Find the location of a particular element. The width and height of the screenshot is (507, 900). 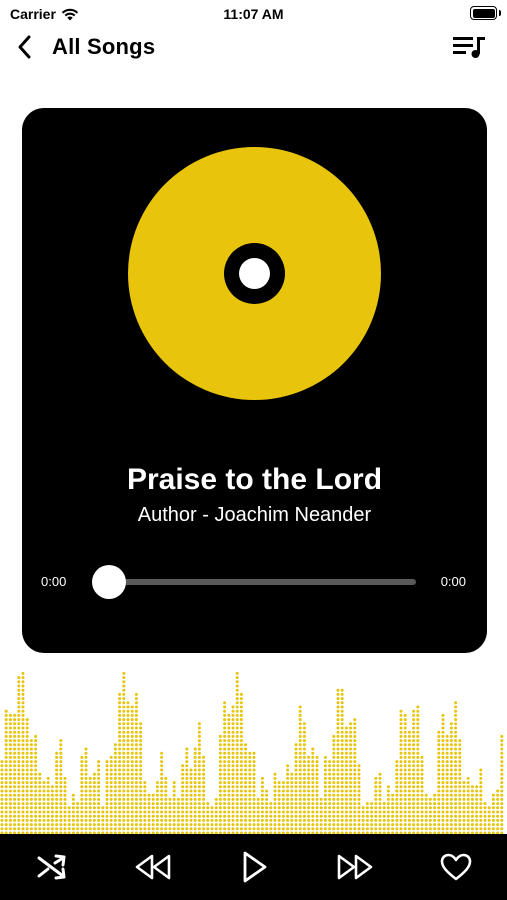

shuffle-icon is located at coordinates (51, 867).